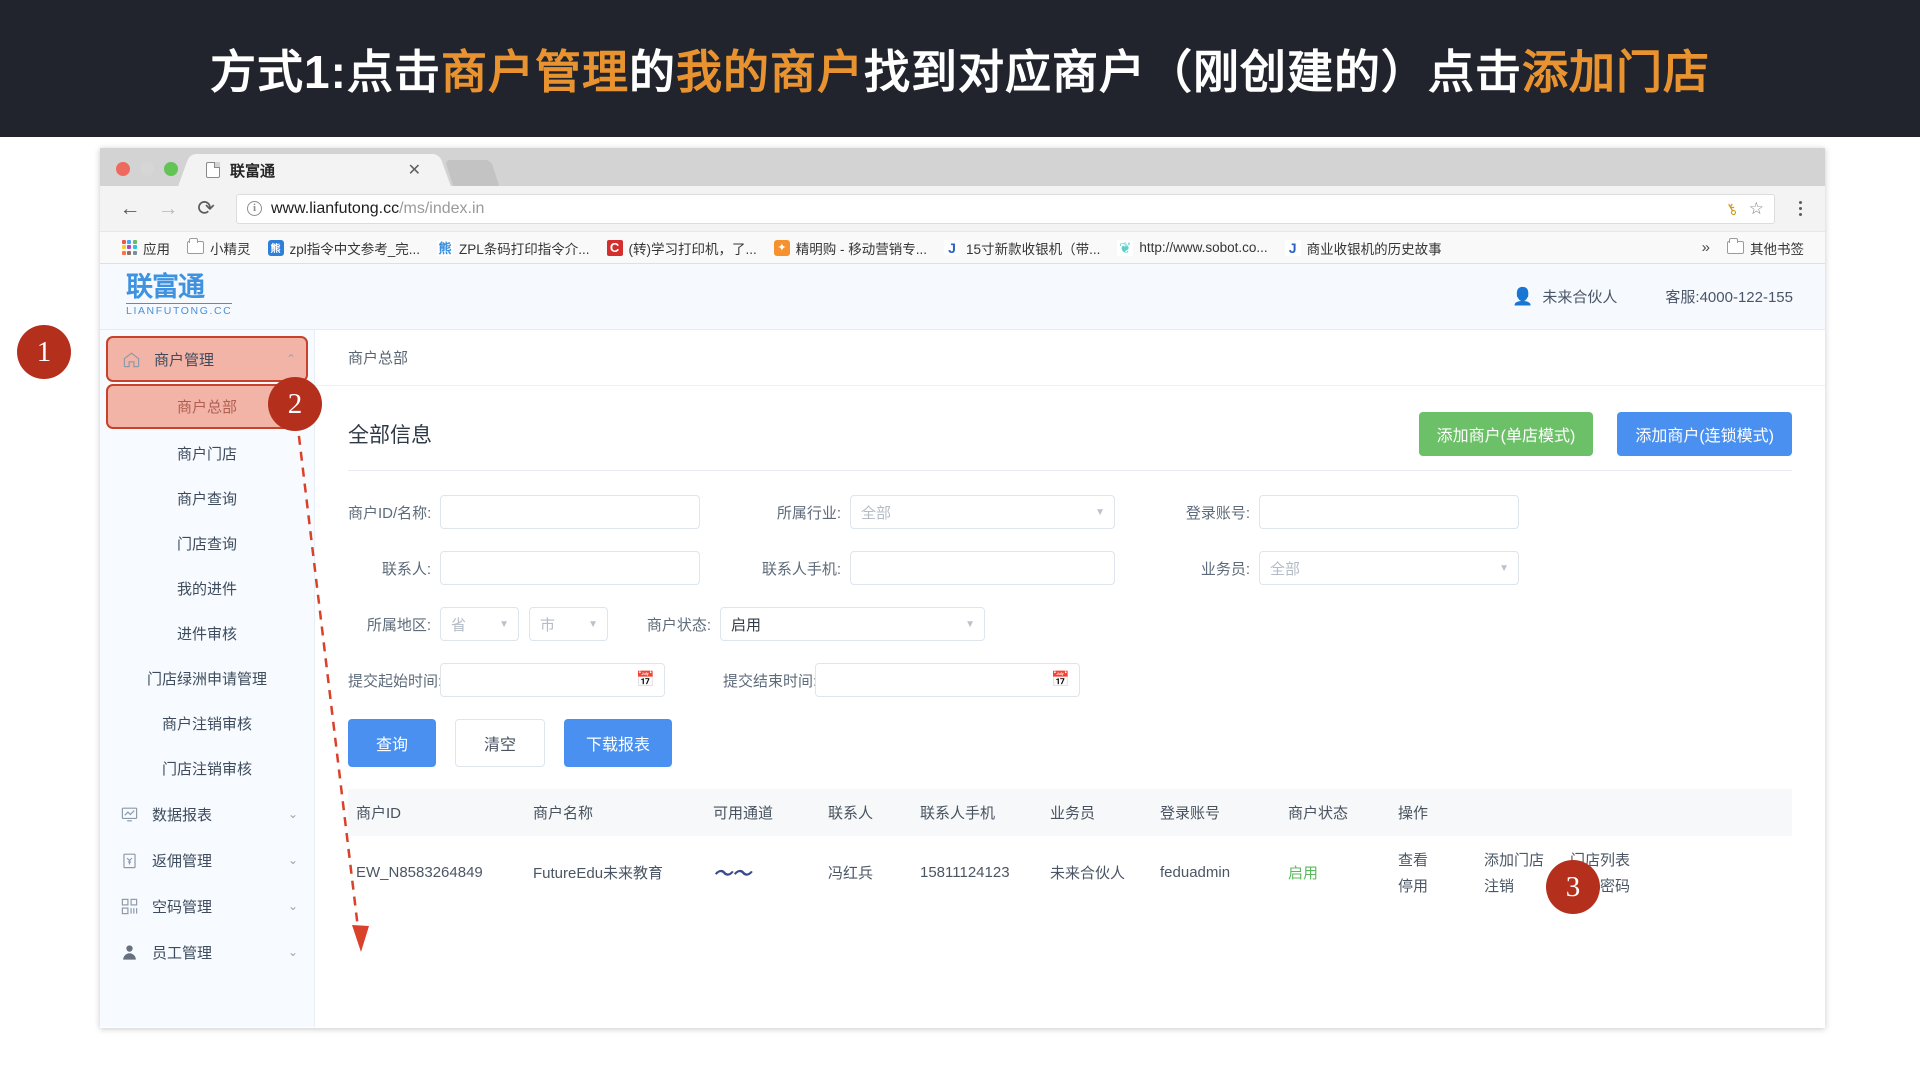 This screenshot has width=1920, height=1080. Describe the element at coordinates (206, 209) in the screenshot. I see `reload-button: ⟳` at that location.